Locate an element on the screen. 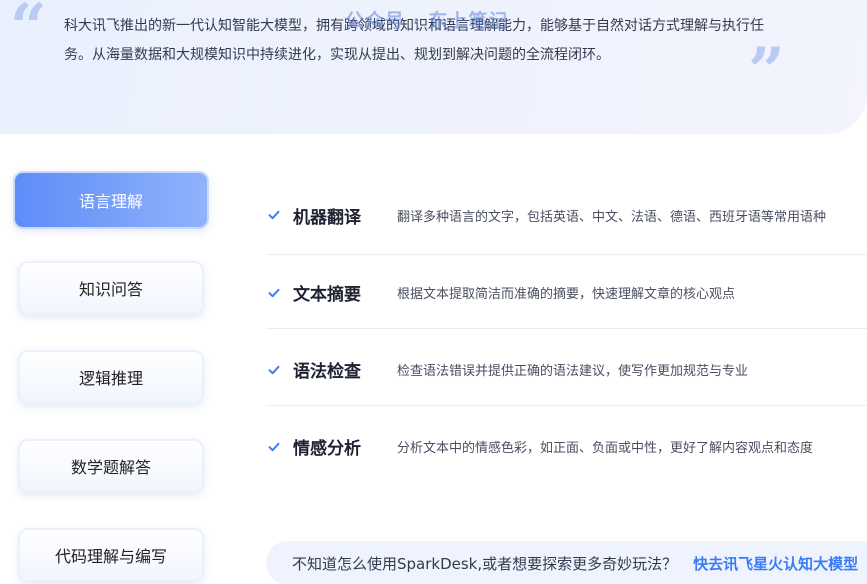 Image resolution: width=867 pixels, height=584 pixels. nav-item-math-solving: 数学题解答 is located at coordinates (111, 466).